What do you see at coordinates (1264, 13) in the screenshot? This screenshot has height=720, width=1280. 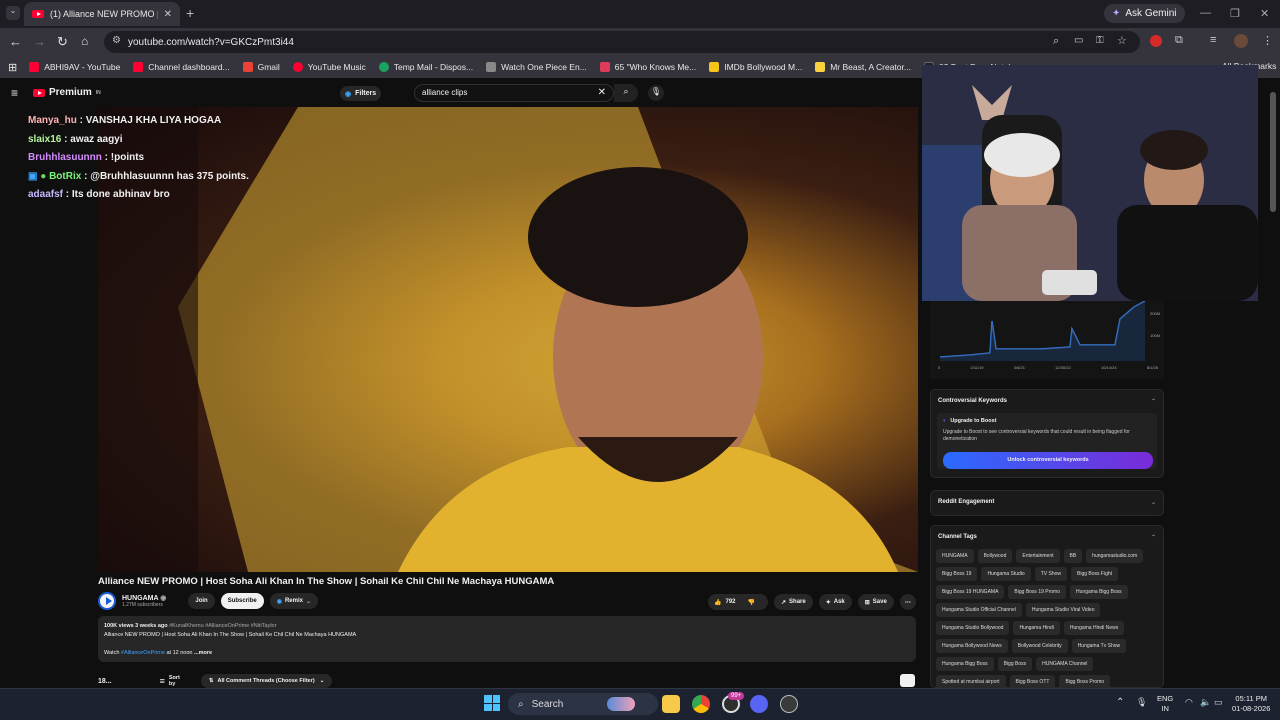 I see `close-window-icon: ✕` at bounding box center [1264, 13].